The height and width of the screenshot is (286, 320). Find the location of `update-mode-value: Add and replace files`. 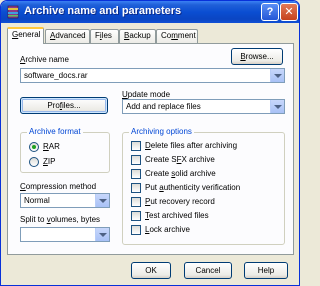

update-mode-value: Add and replace files is located at coordinates (163, 106).